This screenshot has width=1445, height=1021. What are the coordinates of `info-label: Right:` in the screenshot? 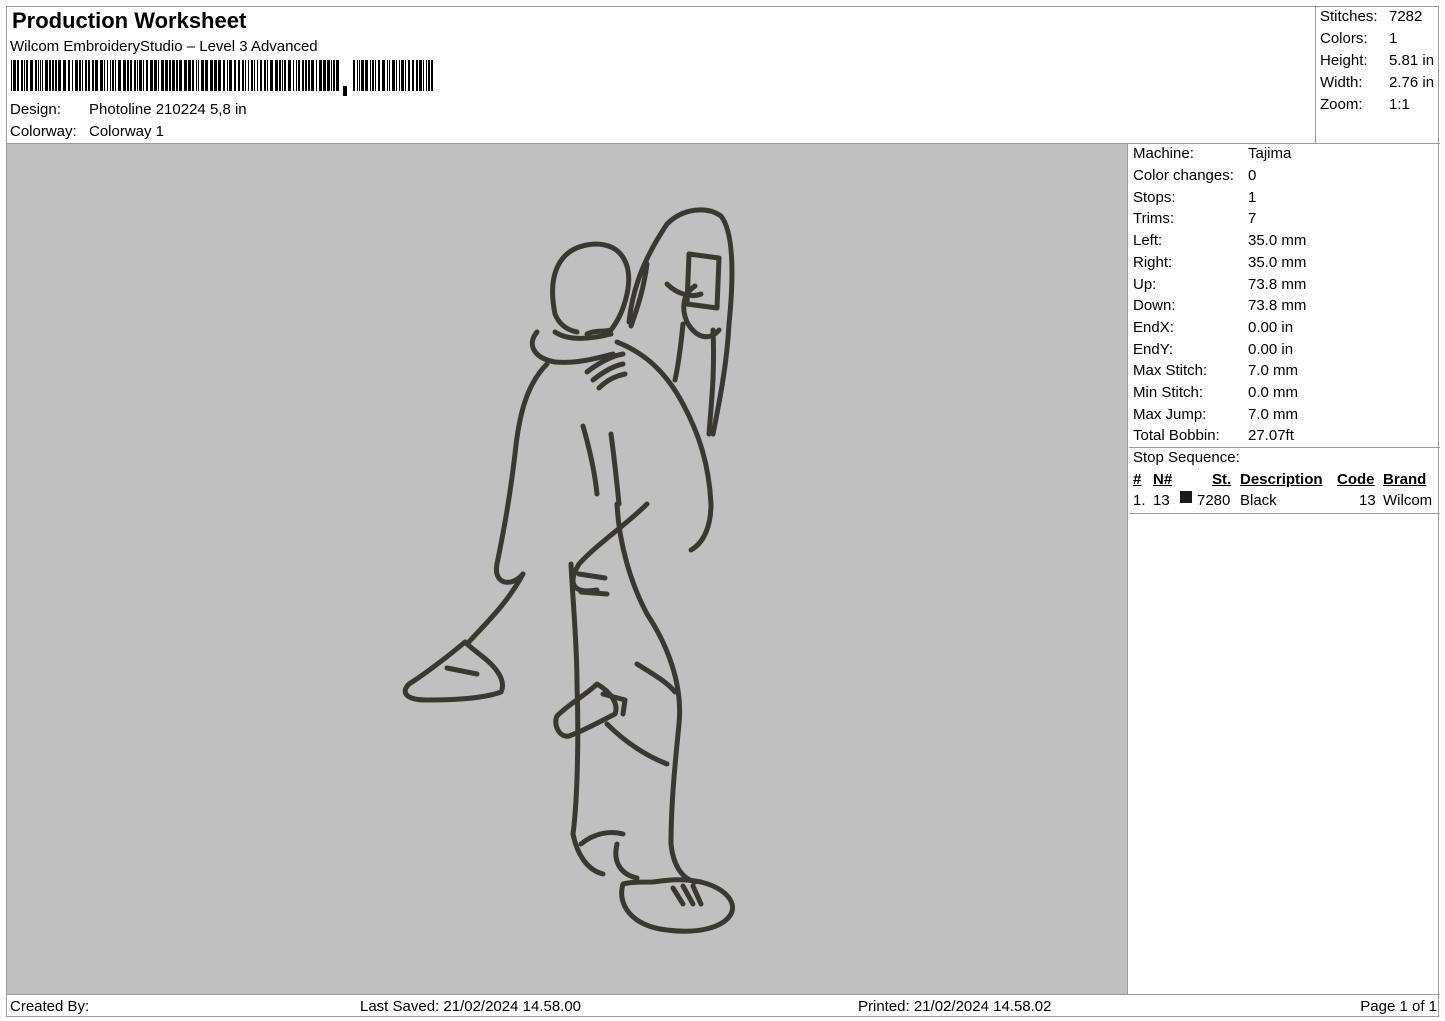 It's located at (1153, 262).